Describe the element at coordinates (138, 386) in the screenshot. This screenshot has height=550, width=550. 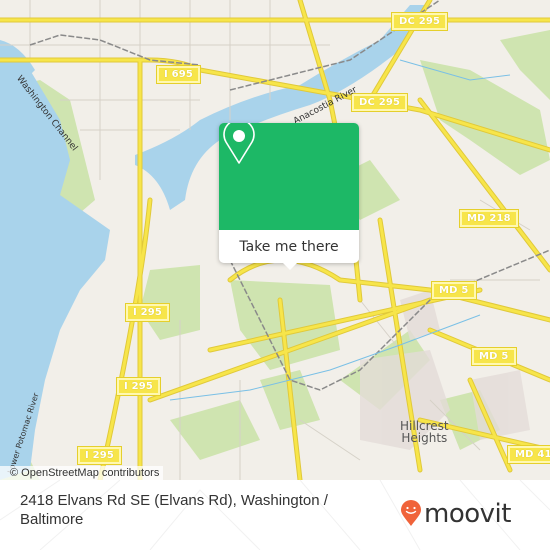
I see `highway-shield-i295-middle: I 295` at that location.